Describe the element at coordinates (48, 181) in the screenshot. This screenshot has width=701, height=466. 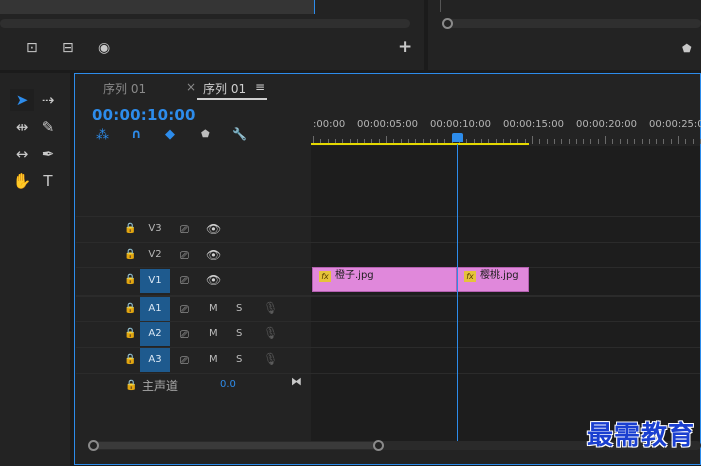
I see `type-tool-icon: T` at that location.